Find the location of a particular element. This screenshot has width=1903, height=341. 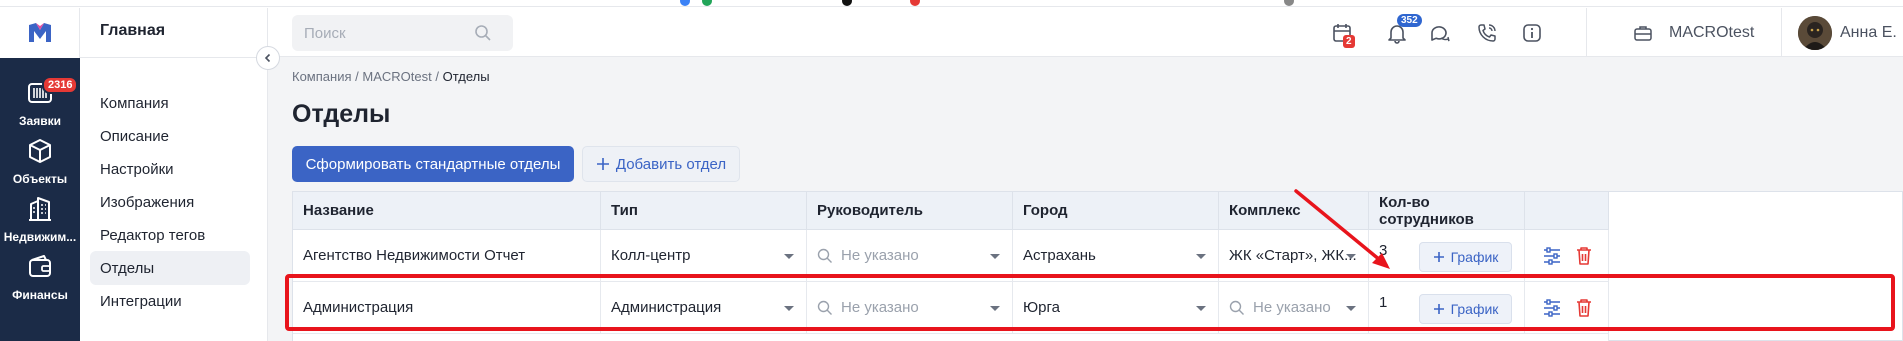

nav-item-company: Компания is located at coordinates (170, 103).